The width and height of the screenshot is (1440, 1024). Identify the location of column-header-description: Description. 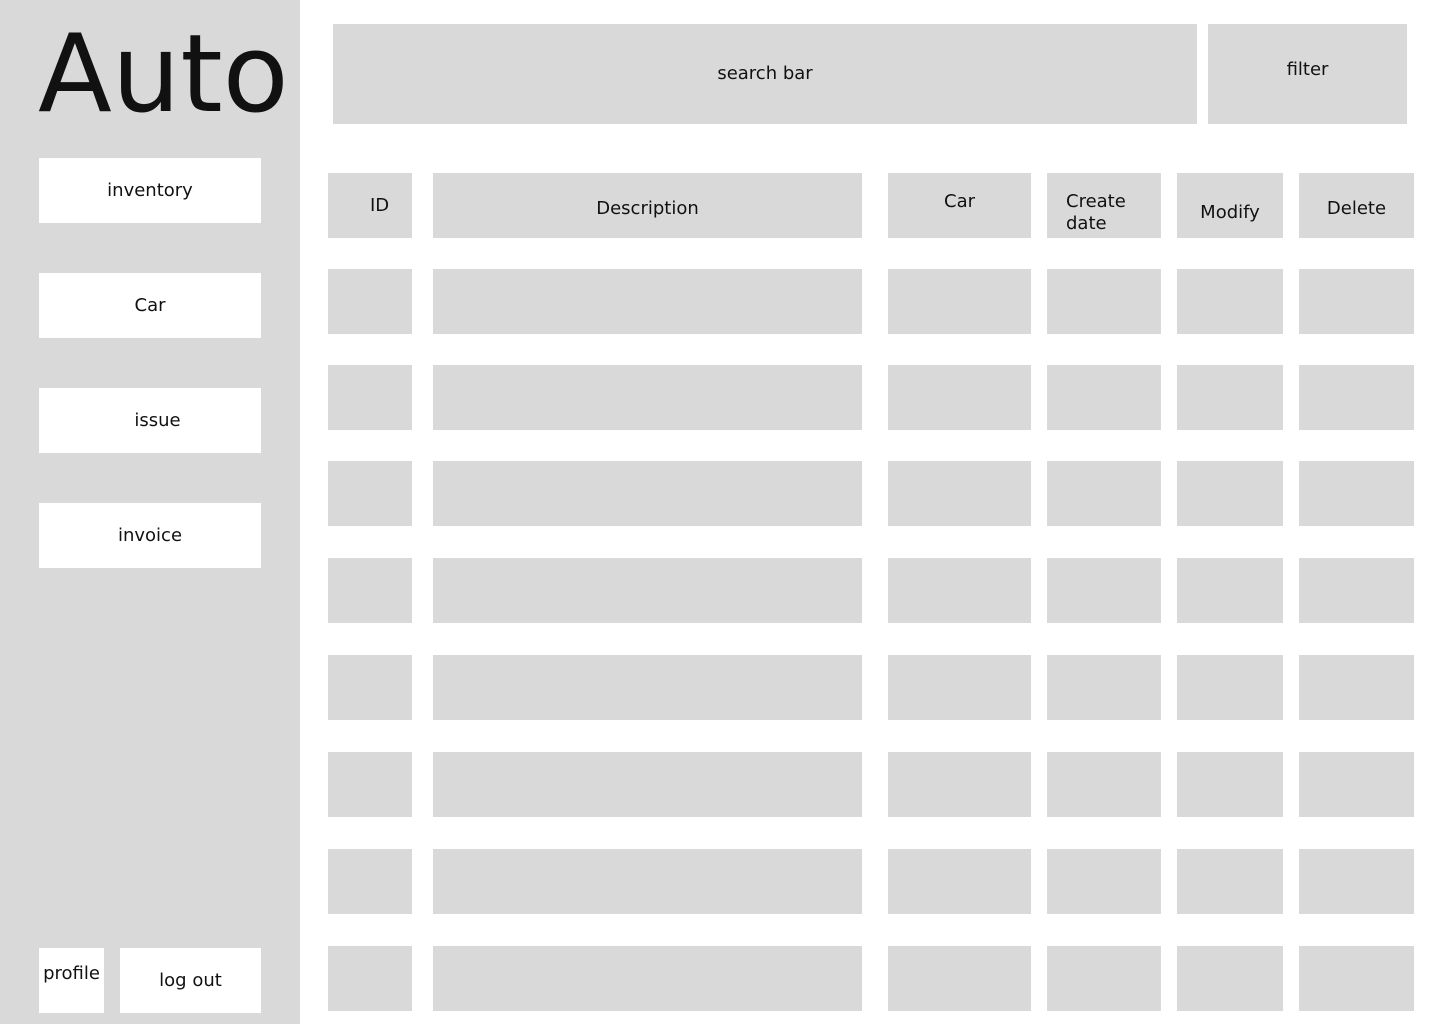
(647, 205).